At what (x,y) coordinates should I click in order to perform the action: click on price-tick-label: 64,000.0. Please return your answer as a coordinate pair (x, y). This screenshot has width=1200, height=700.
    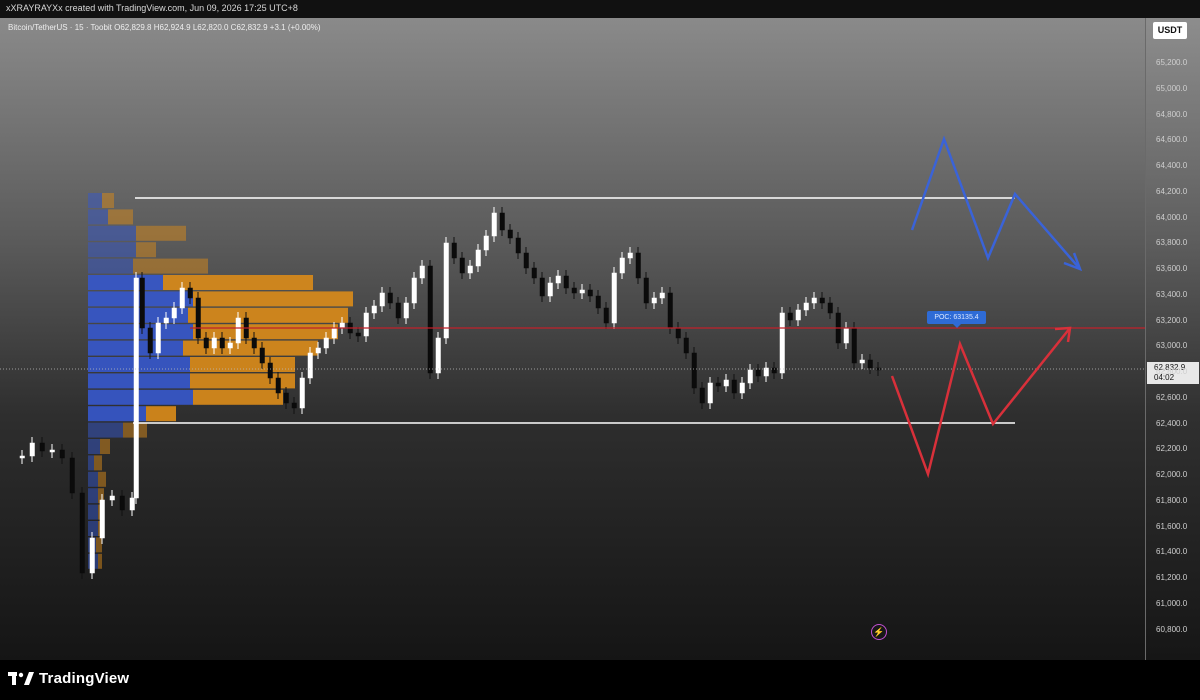
    Looking at the image, I should click on (1172, 217).